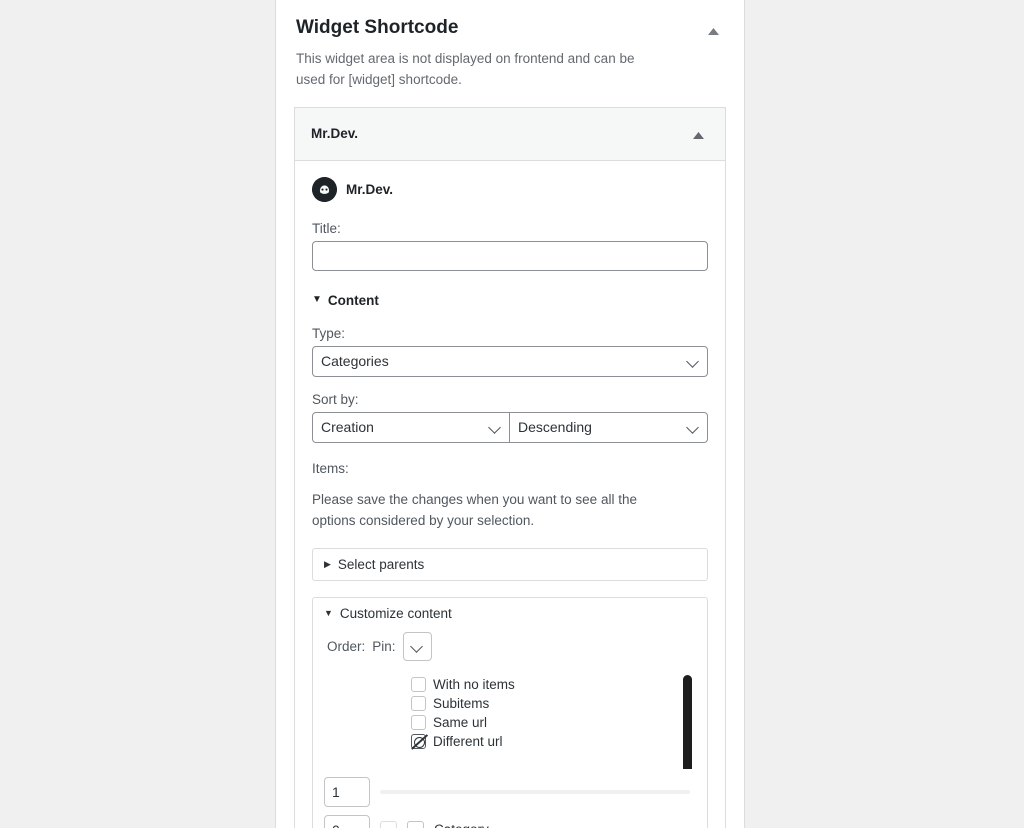 Image resolution: width=1024 pixels, height=828 pixels. I want to click on title-label: Title:, so click(326, 228).